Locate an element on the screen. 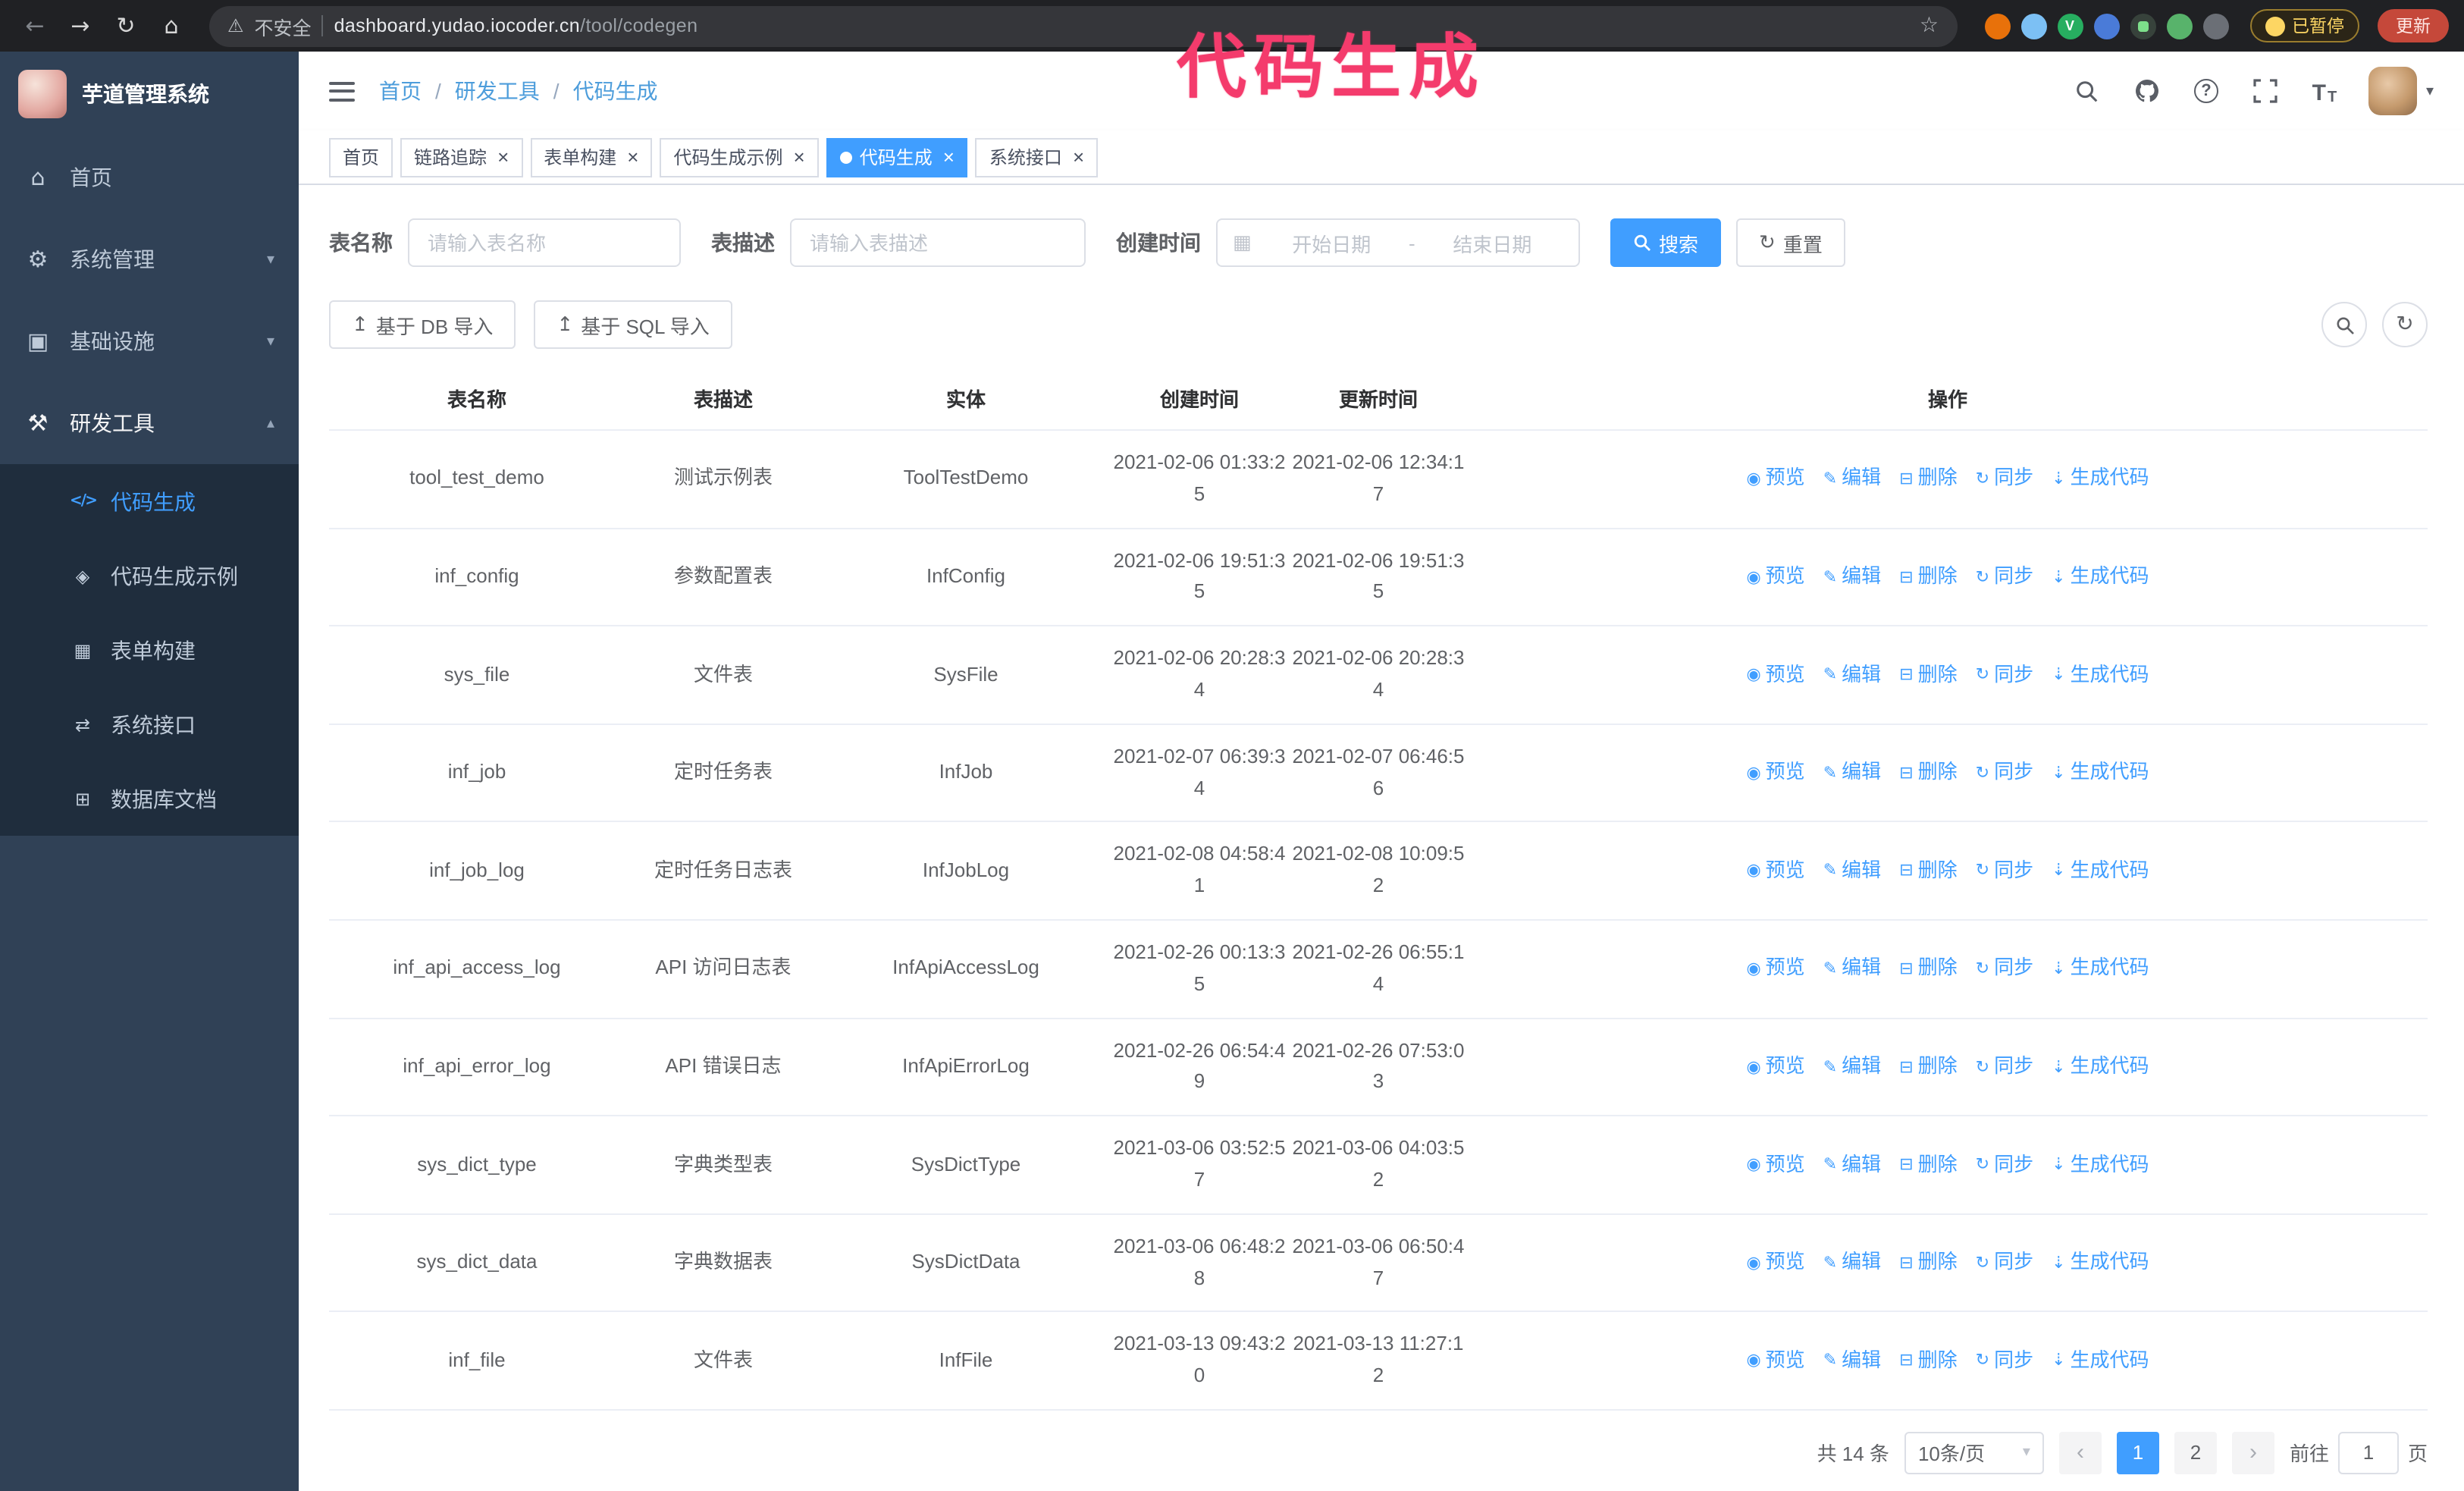 This screenshot has height=1491, width=2464. prev-page-button: ‹ is located at coordinates (2080, 1452).